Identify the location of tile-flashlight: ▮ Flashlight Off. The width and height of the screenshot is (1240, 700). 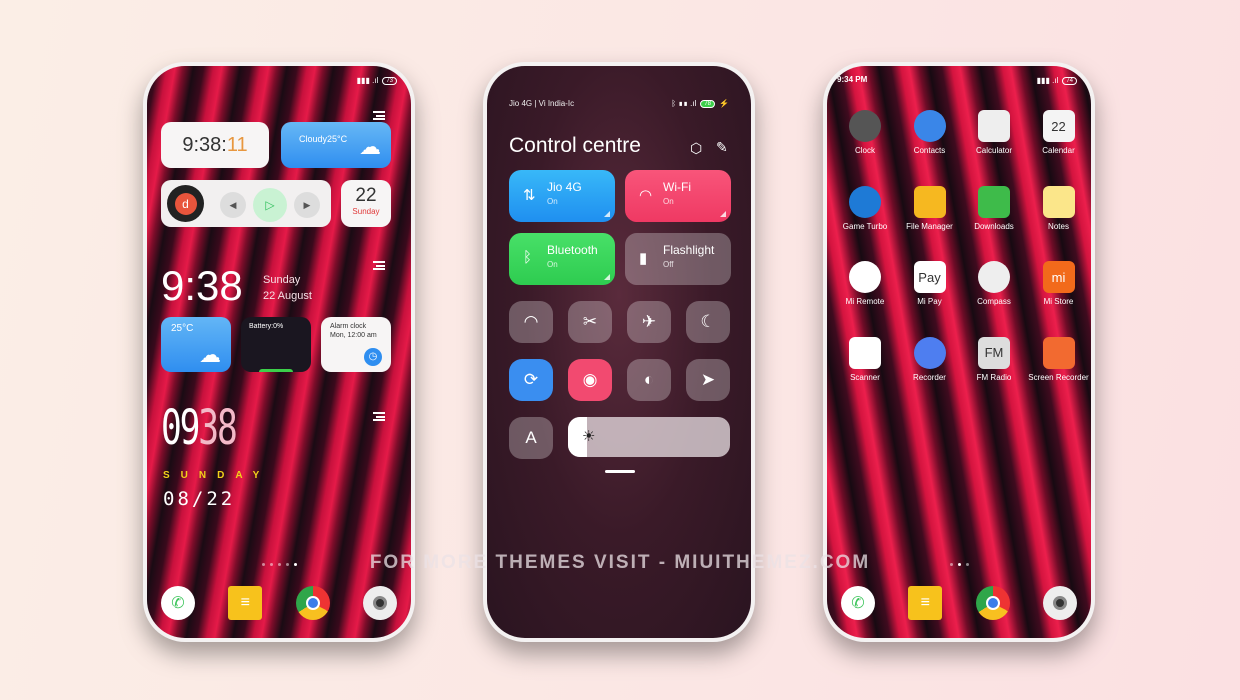
(678, 259).